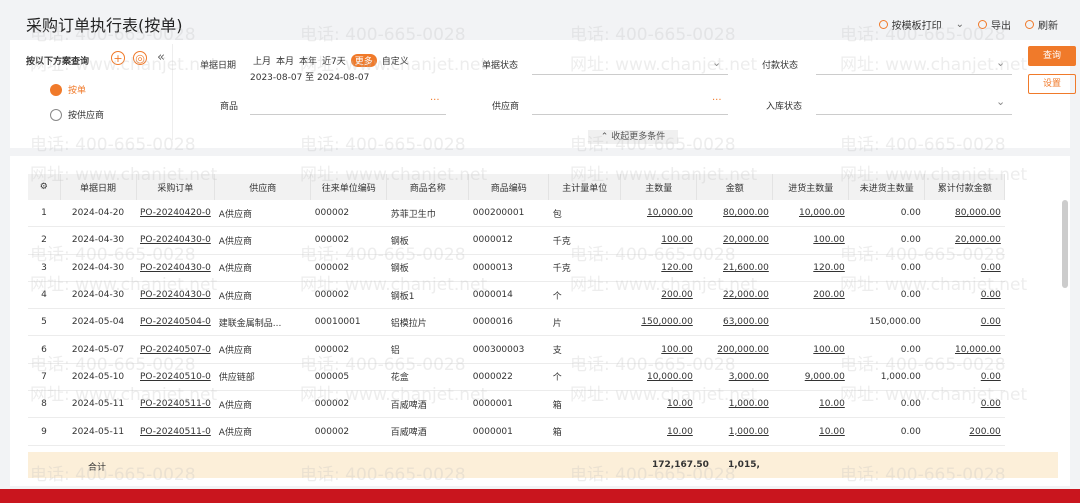  I want to click on table-cell, so click(810, 322).